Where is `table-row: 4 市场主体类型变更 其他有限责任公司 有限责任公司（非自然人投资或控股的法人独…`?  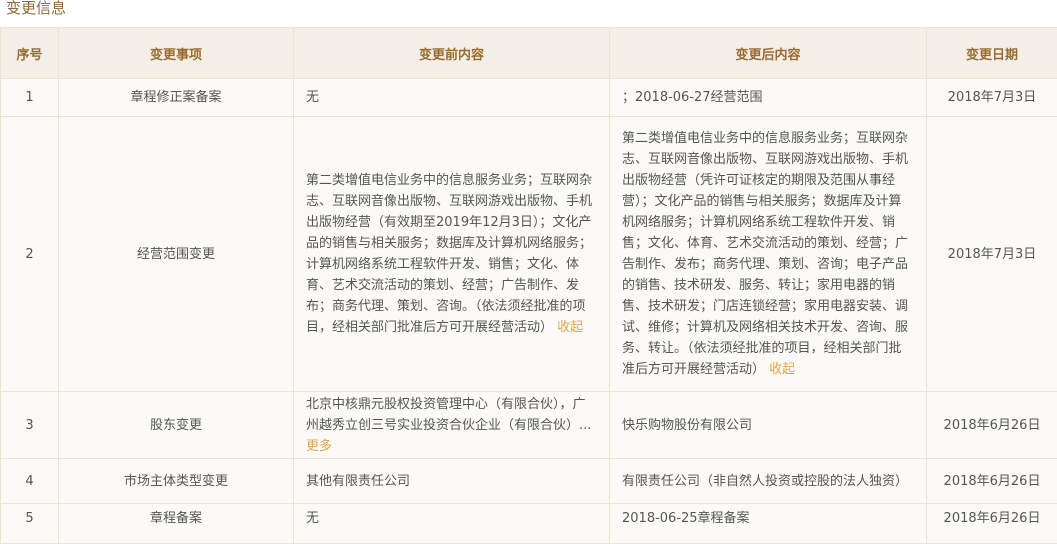 table-row: 4 市场主体类型变更 其他有限责任公司 有限责任公司（非自然人投资或控股的法人独… is located at coordinates (529, 481).